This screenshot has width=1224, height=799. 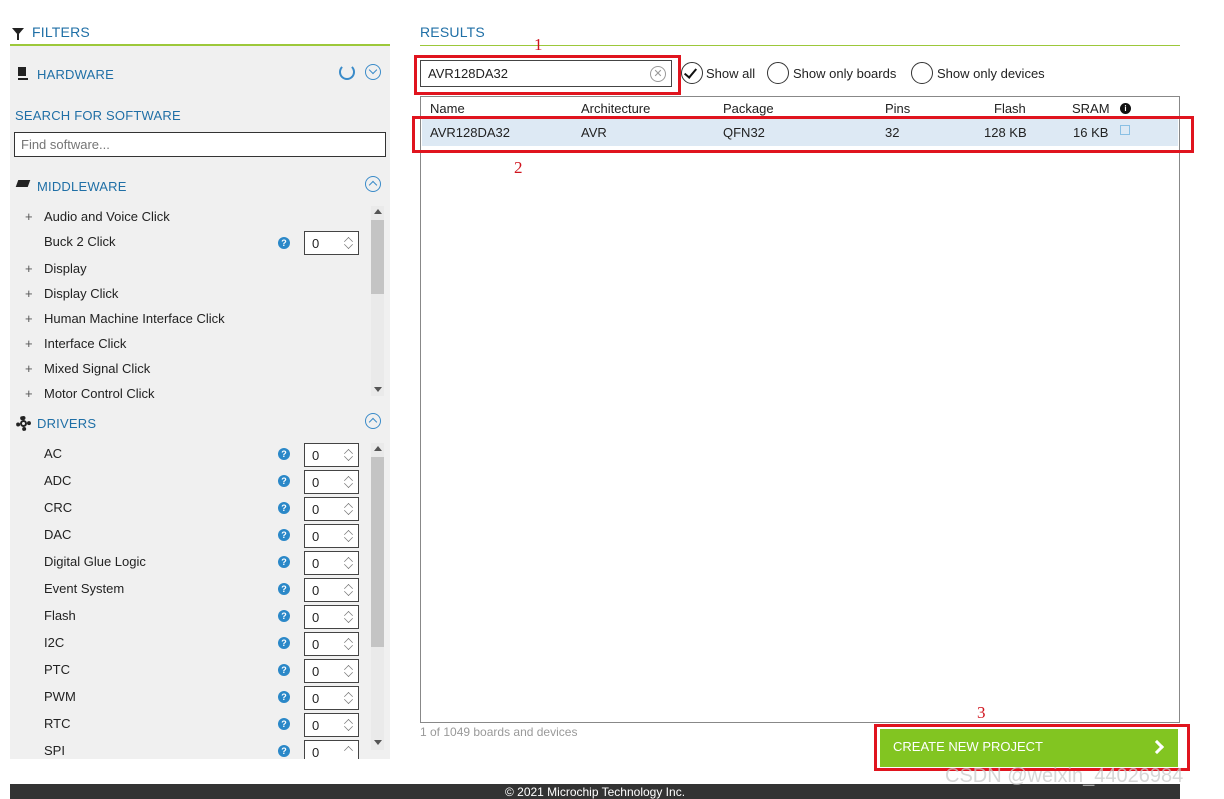 What do you see at coordinates (499, 732) in the screenshot?
I see `result-count: 1 of 1049 boards and devices` at bounding box center [499, 732].